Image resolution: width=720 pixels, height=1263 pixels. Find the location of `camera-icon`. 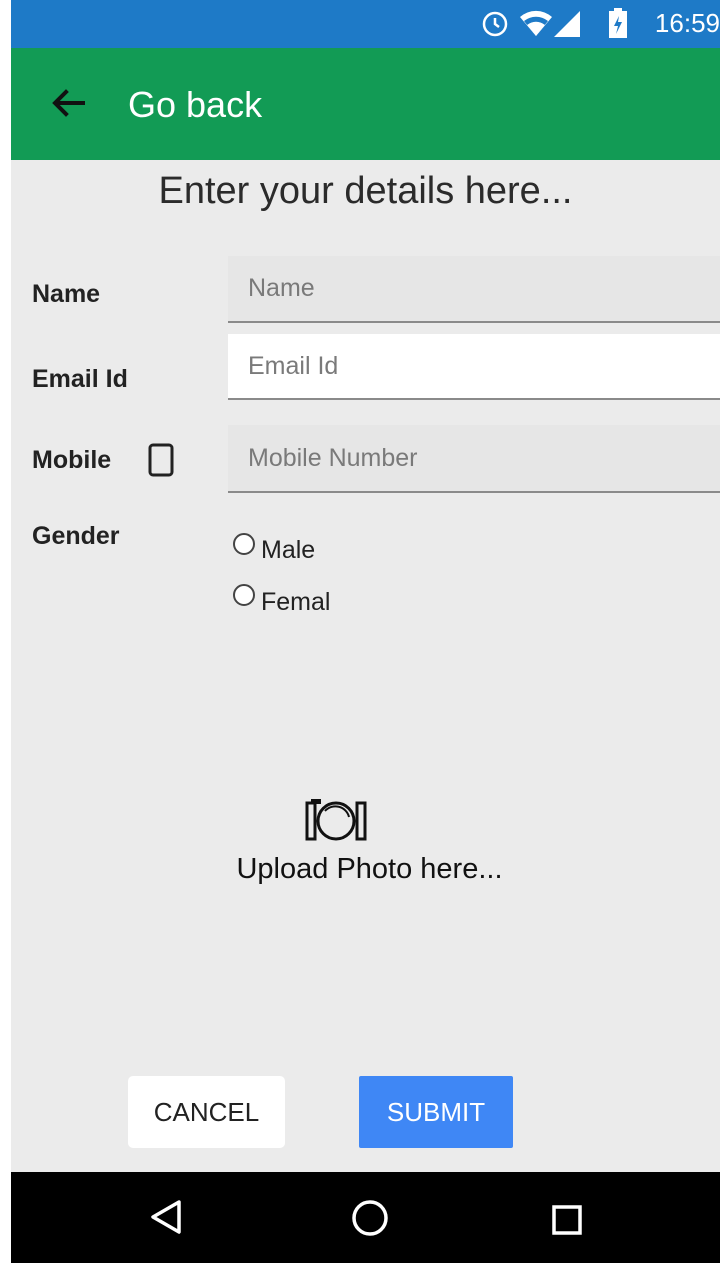

camera-icon is located at coordinates (336, 820).